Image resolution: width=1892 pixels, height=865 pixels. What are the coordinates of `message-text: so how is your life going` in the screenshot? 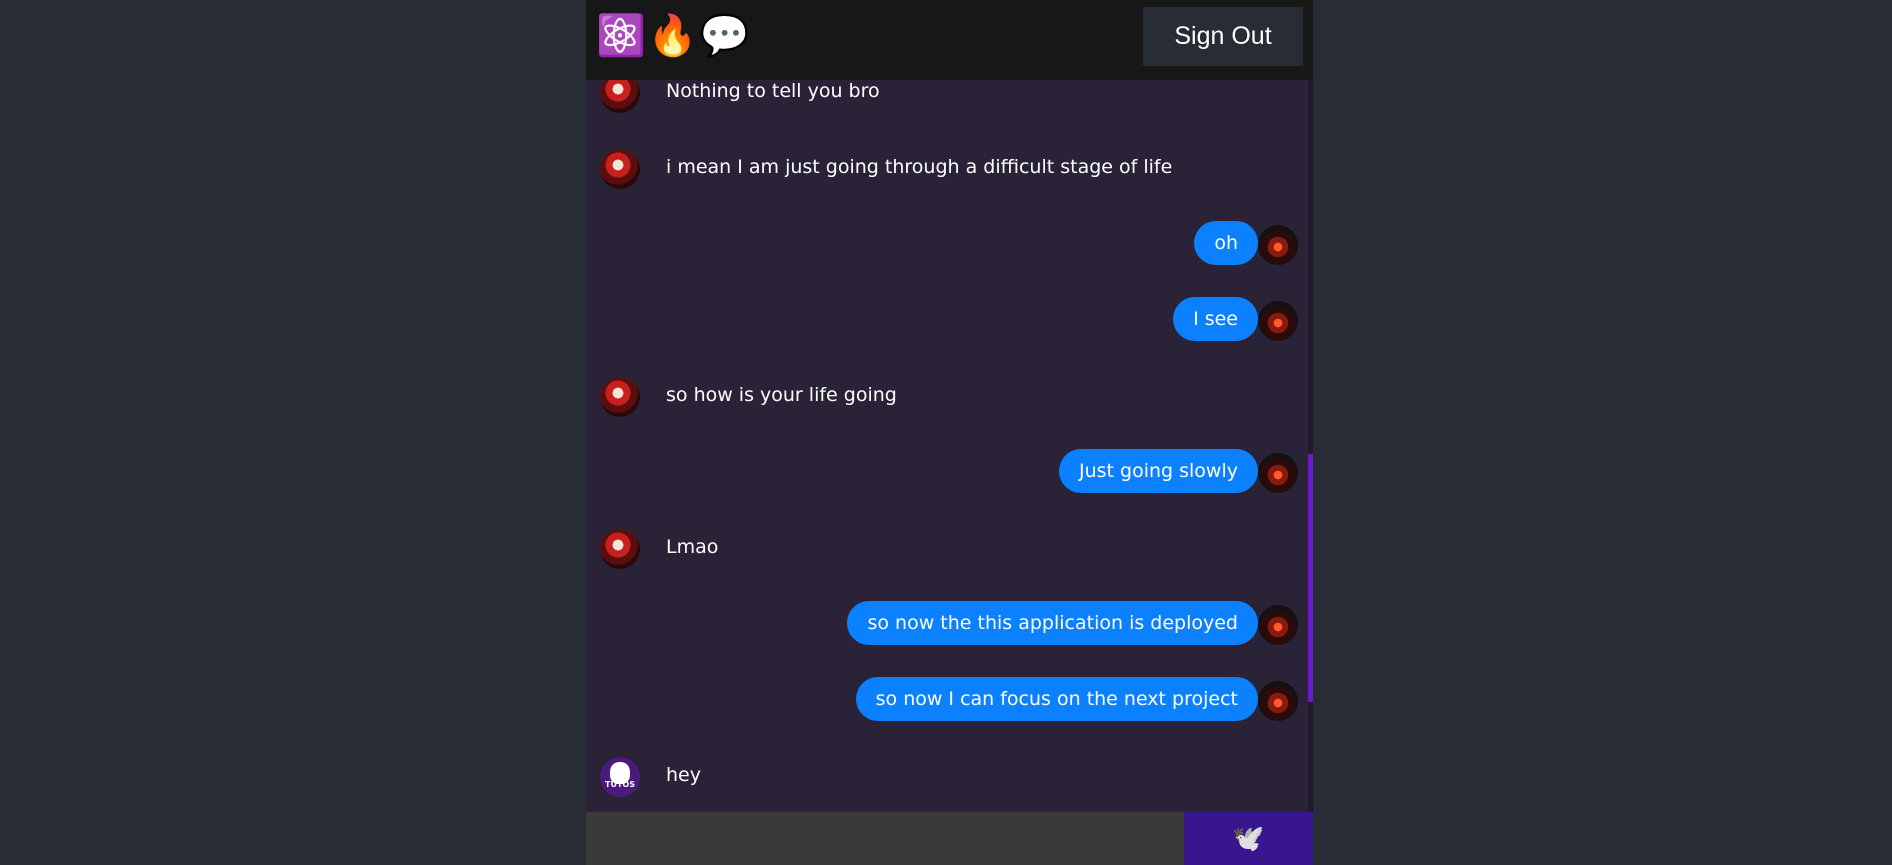 It's located at (781, 395).